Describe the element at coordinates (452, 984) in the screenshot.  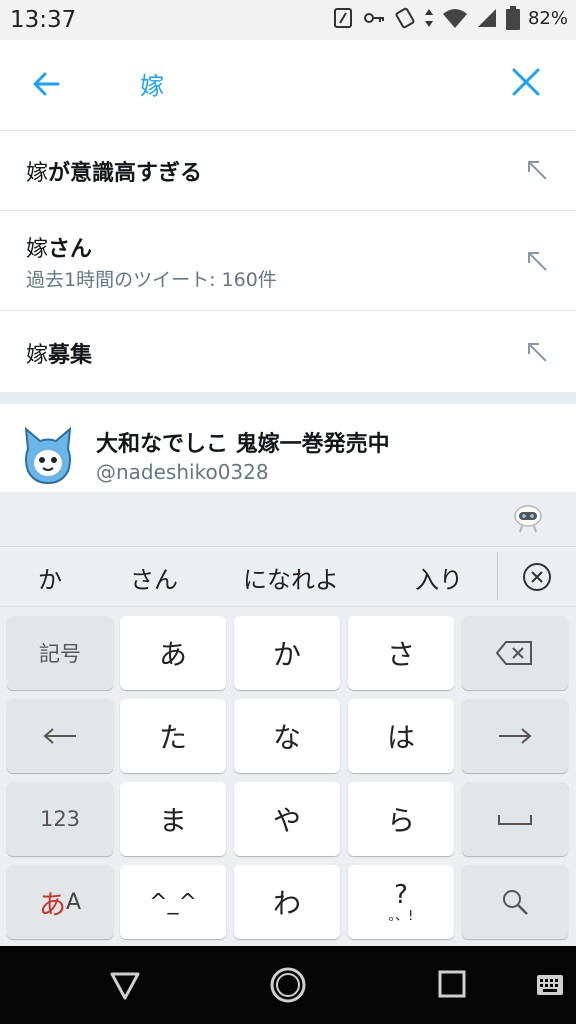
I see `nav-recents-icon` at that location.